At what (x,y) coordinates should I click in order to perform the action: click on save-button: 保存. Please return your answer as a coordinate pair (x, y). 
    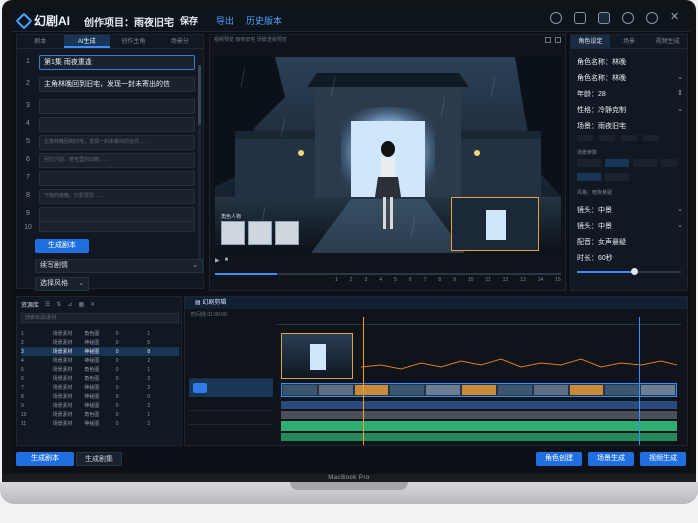
    Looking at the image, I should click on (189, 20).